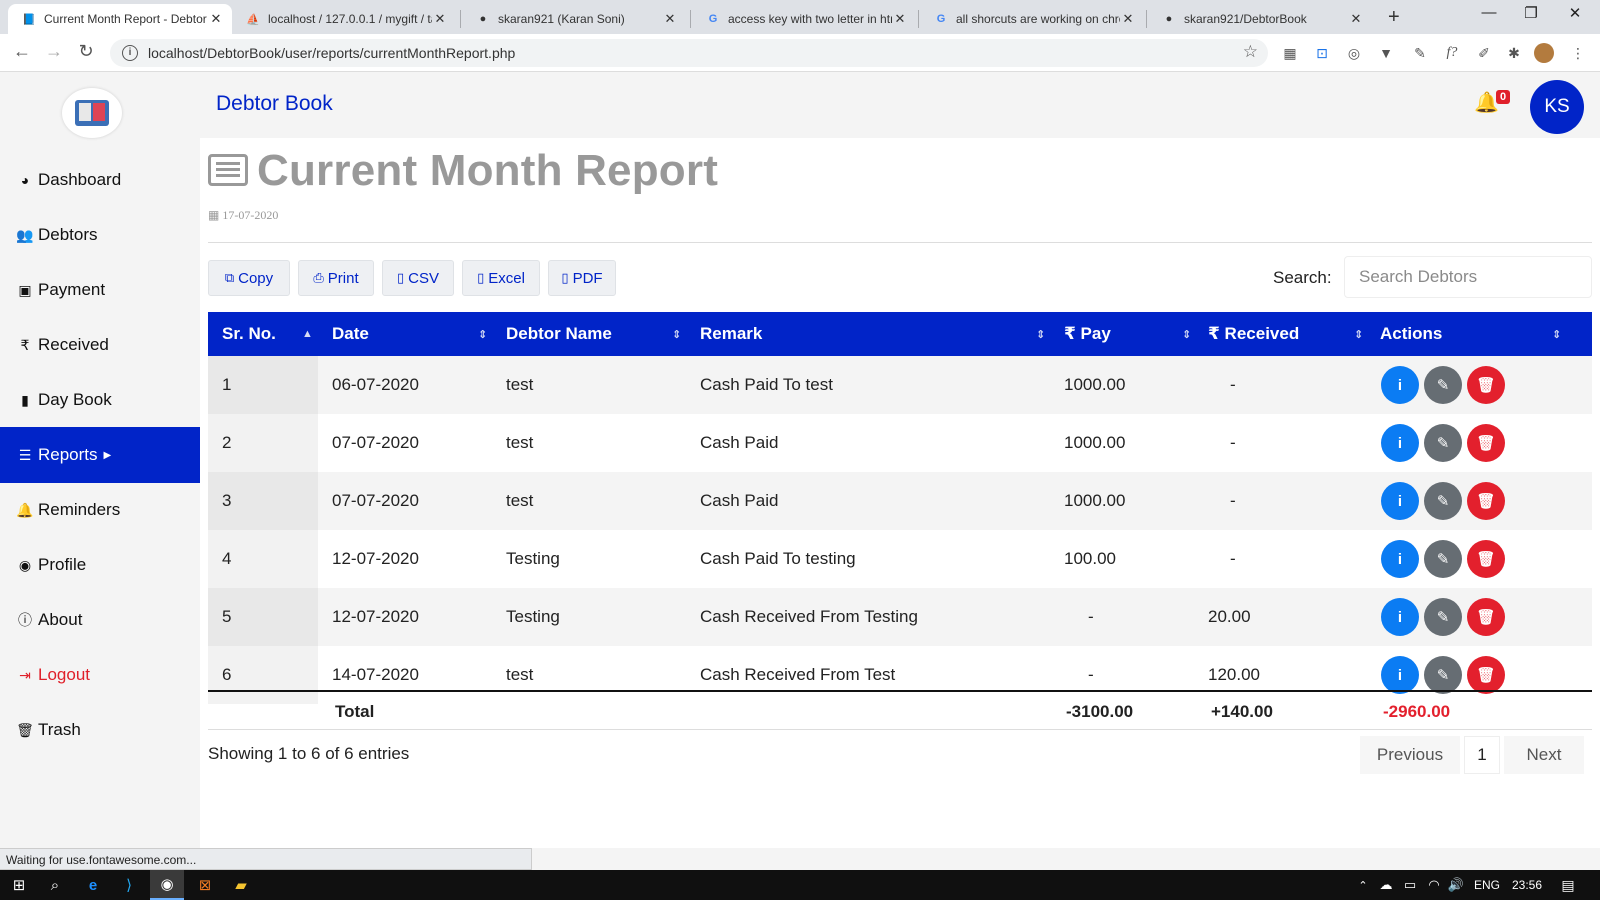  What do you see at coordinates (1253, 334) in the screenshot?
I see `column-header-received: ₹ Received` at bounding box center [1253, 334].